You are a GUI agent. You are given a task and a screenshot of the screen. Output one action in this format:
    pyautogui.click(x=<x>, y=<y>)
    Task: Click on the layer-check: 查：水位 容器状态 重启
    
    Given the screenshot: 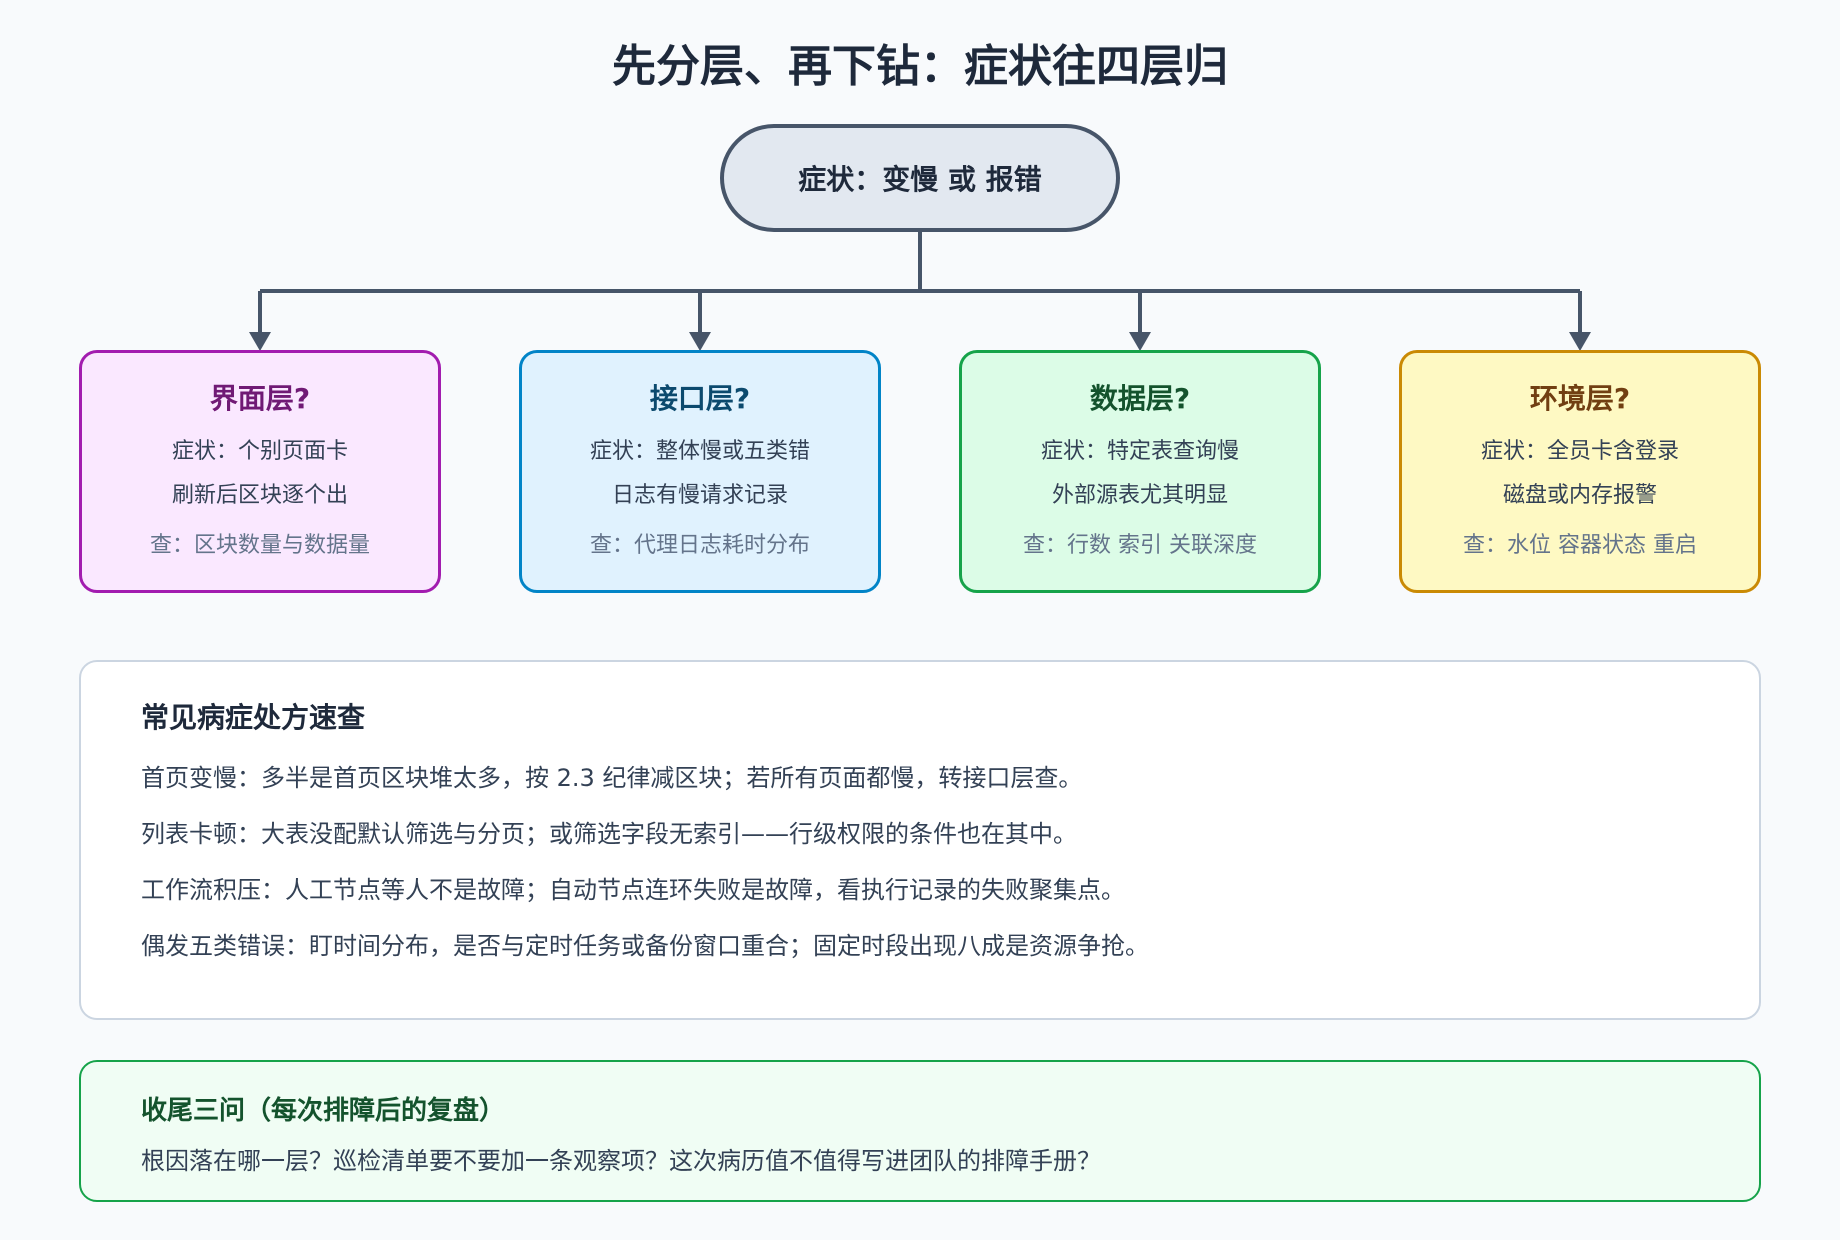 What is the action you would take?
    pyautogui.click(x=1580, y=545)
    